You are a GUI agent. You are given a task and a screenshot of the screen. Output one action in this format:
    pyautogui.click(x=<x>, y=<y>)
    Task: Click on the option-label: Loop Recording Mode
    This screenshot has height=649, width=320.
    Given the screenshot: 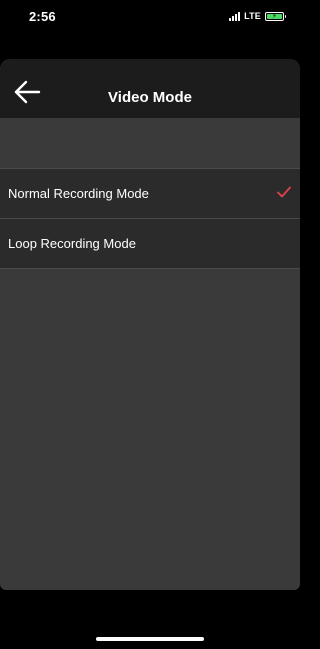 What is the action you would take?
    pyautogui.click(x=72, y=243)
    